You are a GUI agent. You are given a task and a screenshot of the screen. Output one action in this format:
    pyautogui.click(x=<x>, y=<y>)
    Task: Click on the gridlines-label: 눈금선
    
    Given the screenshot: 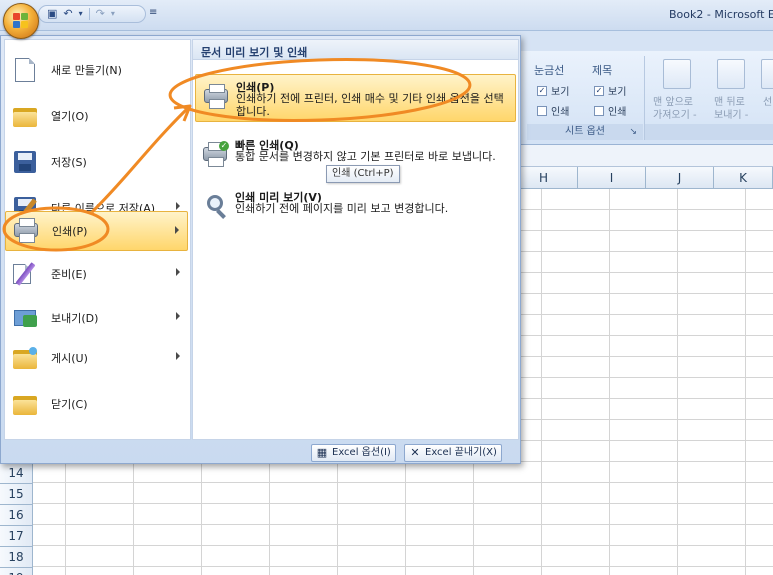 What is the action you would take?
    pyautogui.click(x=549, y=70)
    